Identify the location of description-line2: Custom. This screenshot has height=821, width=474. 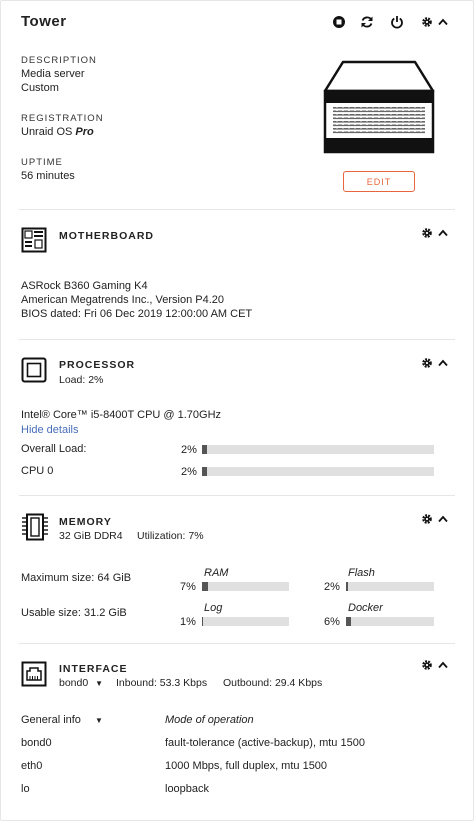
(40, 88).